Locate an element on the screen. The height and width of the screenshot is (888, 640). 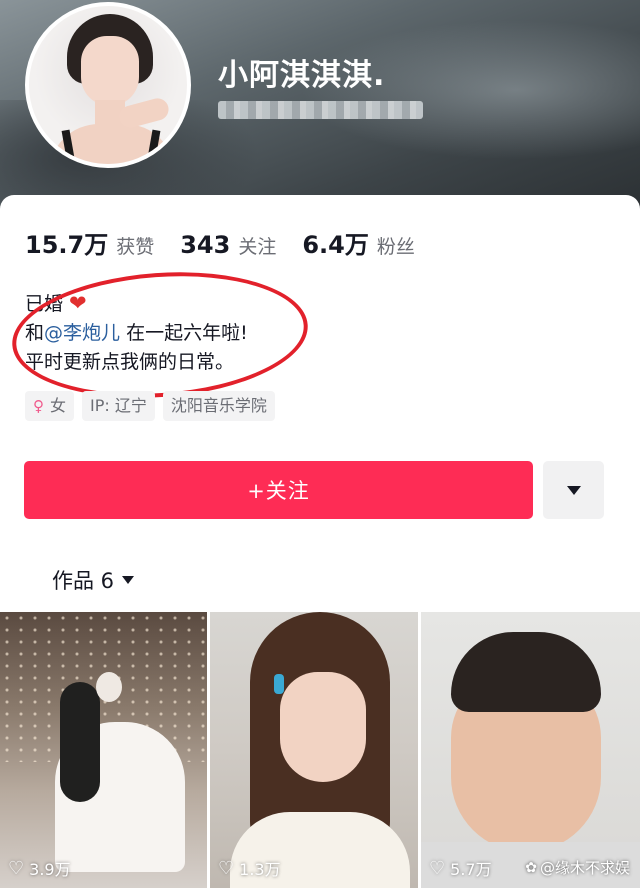
video-likes: ♡ 3.9万 is located at coordinates (39, 868).